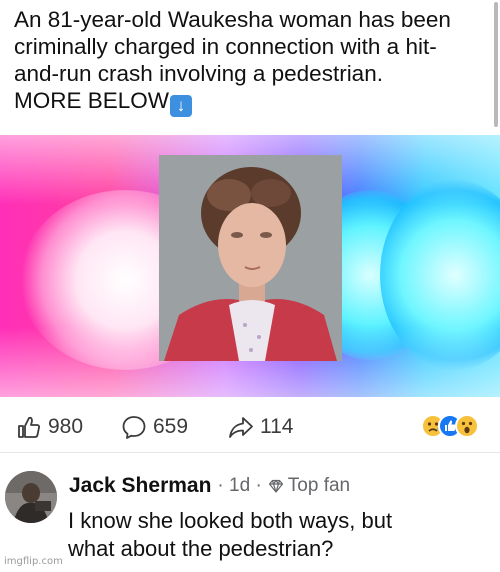 This screenshot has width=500, height=572. What do you see at coordinates (140, 486) in the screenshot?
I see `comment-author: Jack Sherman` at bounding box center [140, 486].